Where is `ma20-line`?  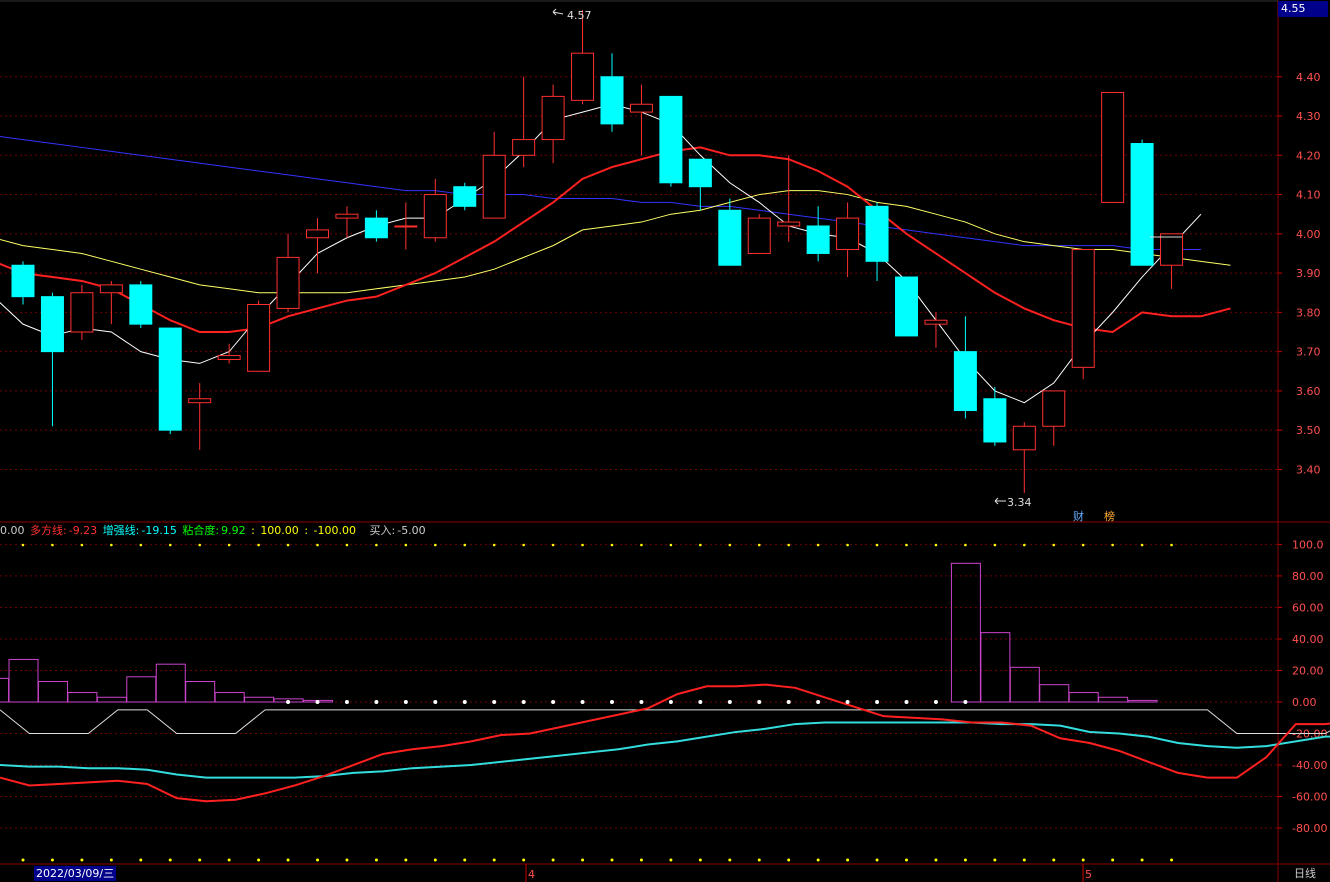 ma20-line is located at coordinates (615, 242).